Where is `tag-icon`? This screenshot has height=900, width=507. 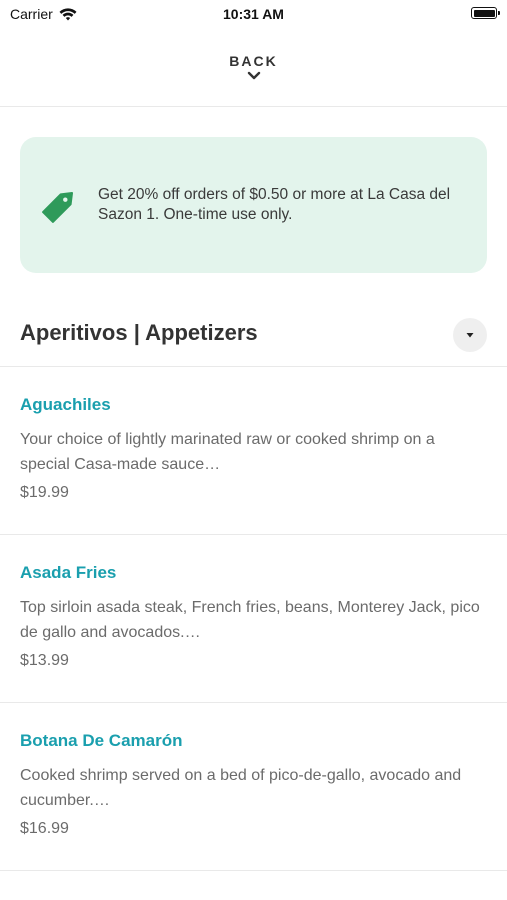
tag-icon is located at coordinates (58, 207).